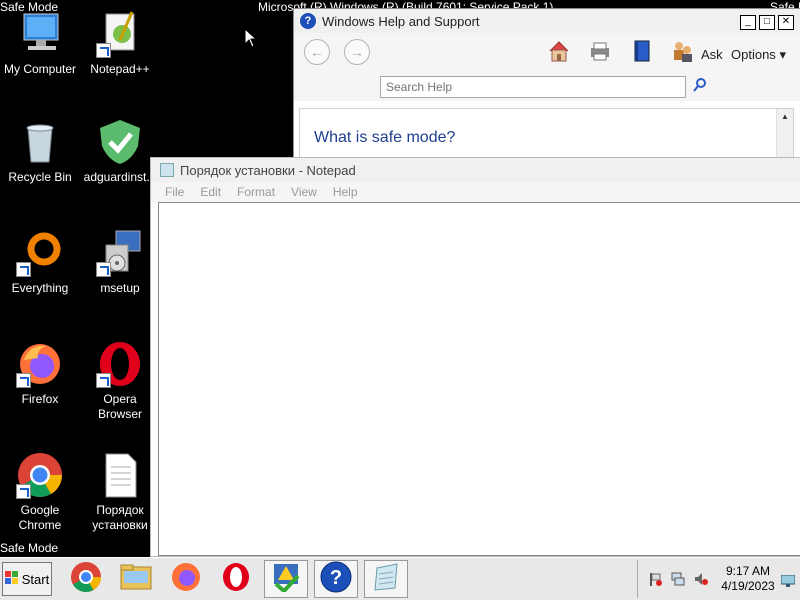 This screenshot has height=600, width=800. What do you see at coordinates (120, 253) in the screenshot?
I see `setup-installer-icon` at bounding box center [120, 253].